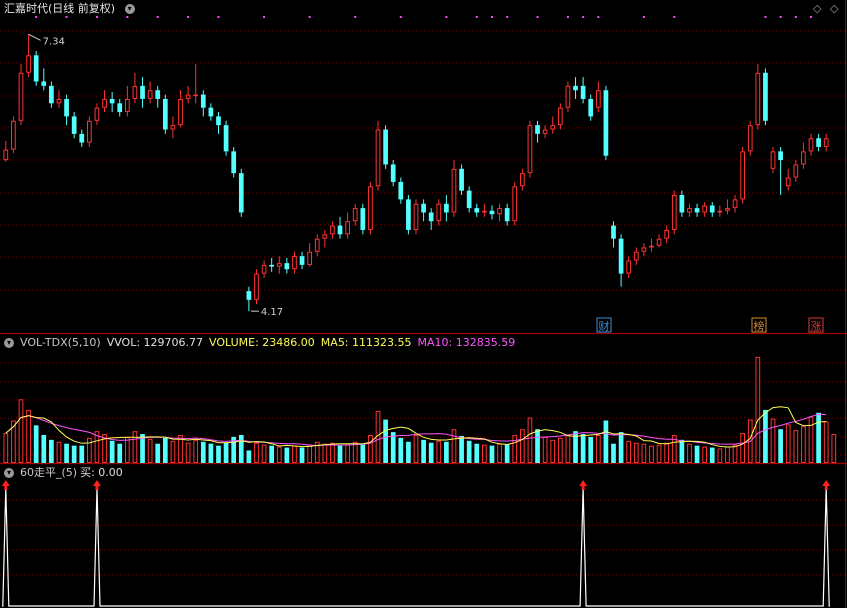  Describe the element at coordinates (101, 472) in the screenshot. I see `buy-value: 买: 0.00` at that location.